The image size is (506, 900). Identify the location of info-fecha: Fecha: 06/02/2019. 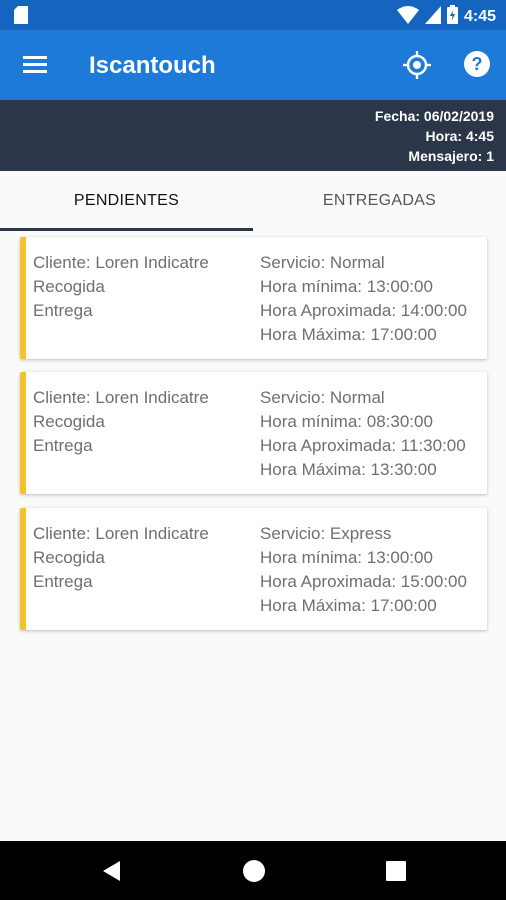
(434, 116).